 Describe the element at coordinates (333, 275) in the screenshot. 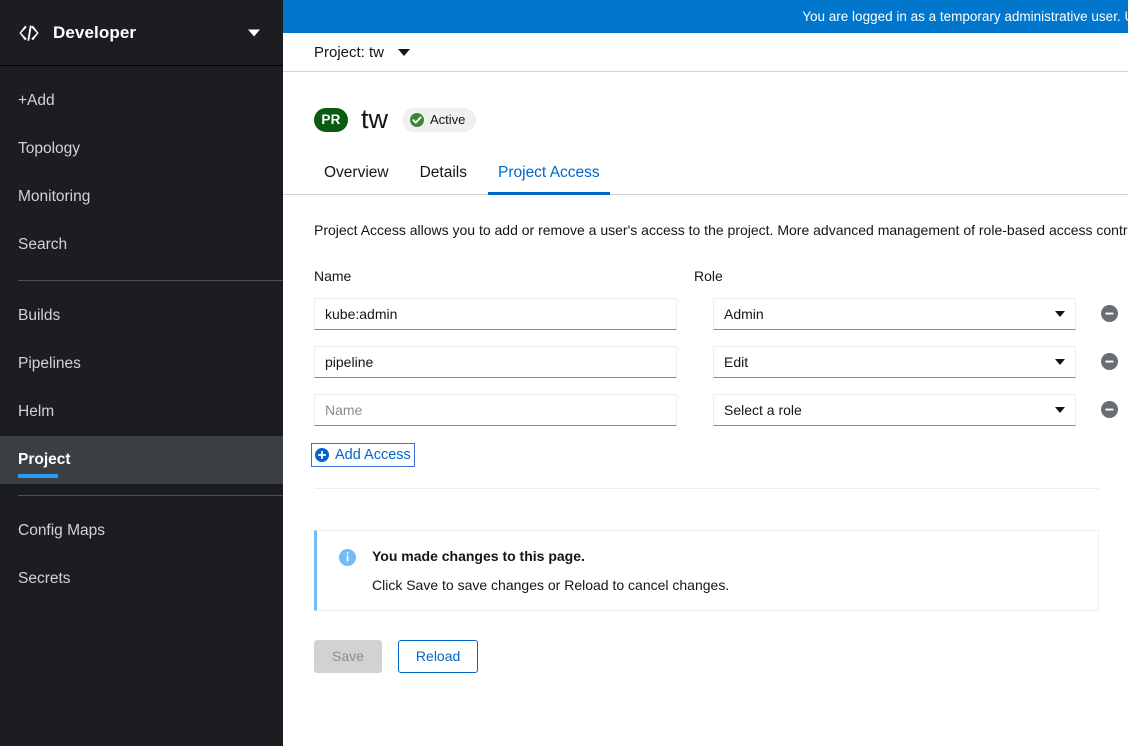

I see `column-header-name: Name` at that location.